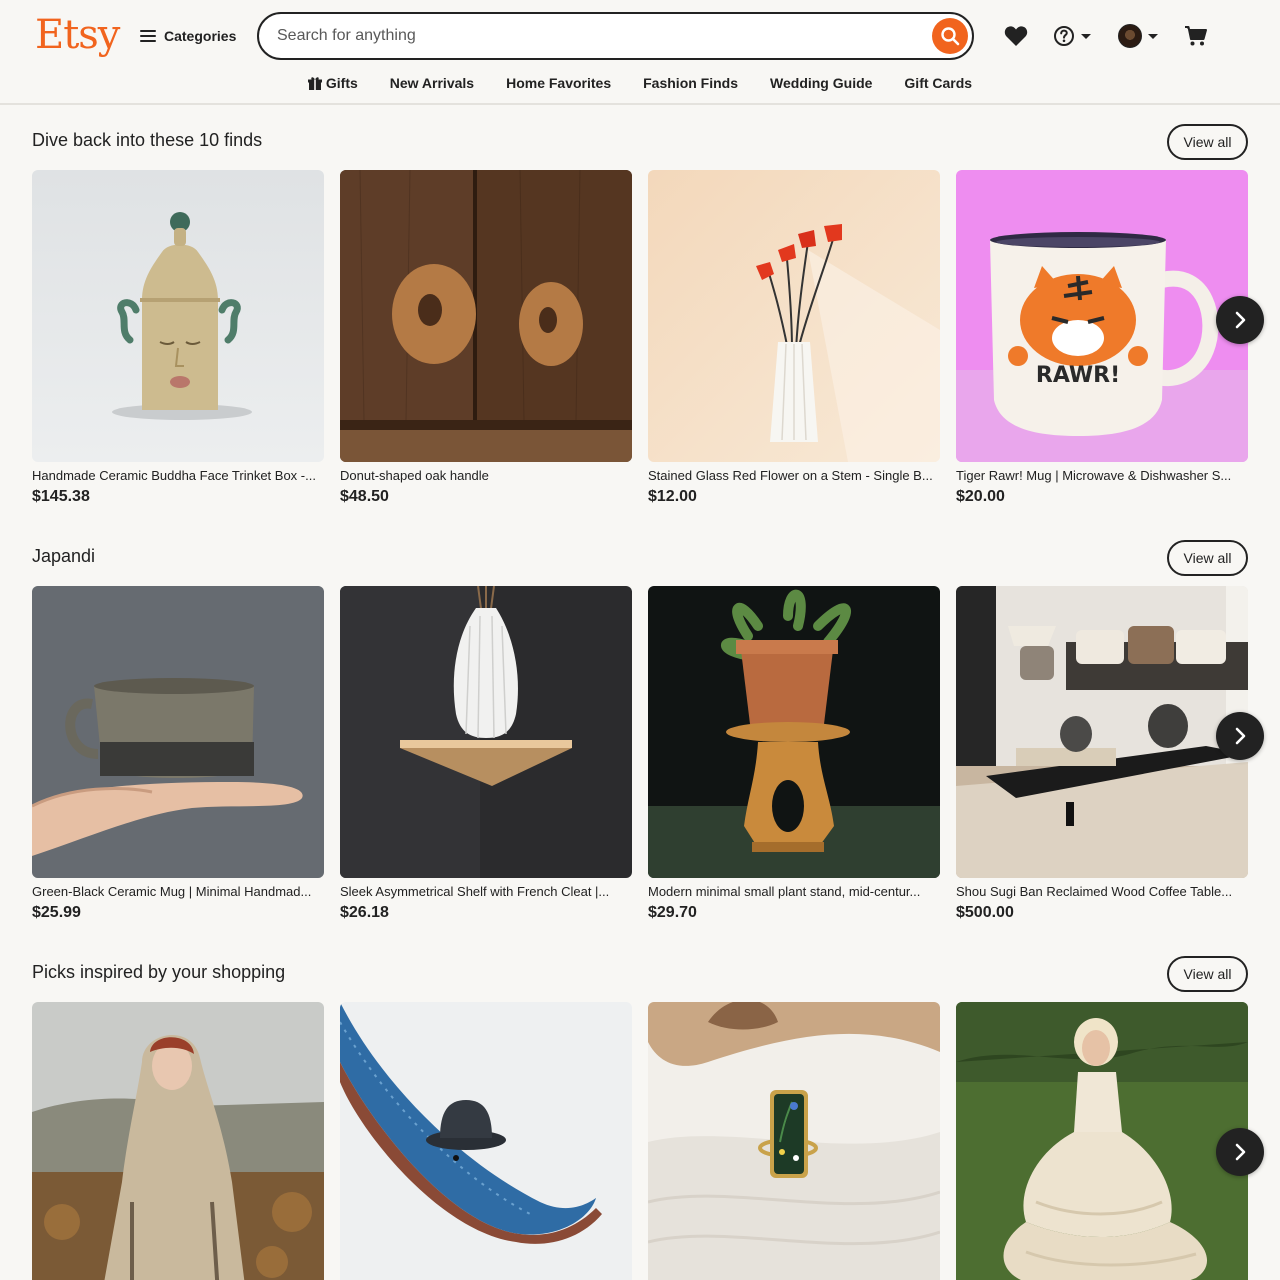 The image size is (1280, 1280). What do you see at coordinates (1064, 36) in the screenshot?
I see `help-icon` at bounding box center [1064, 36].